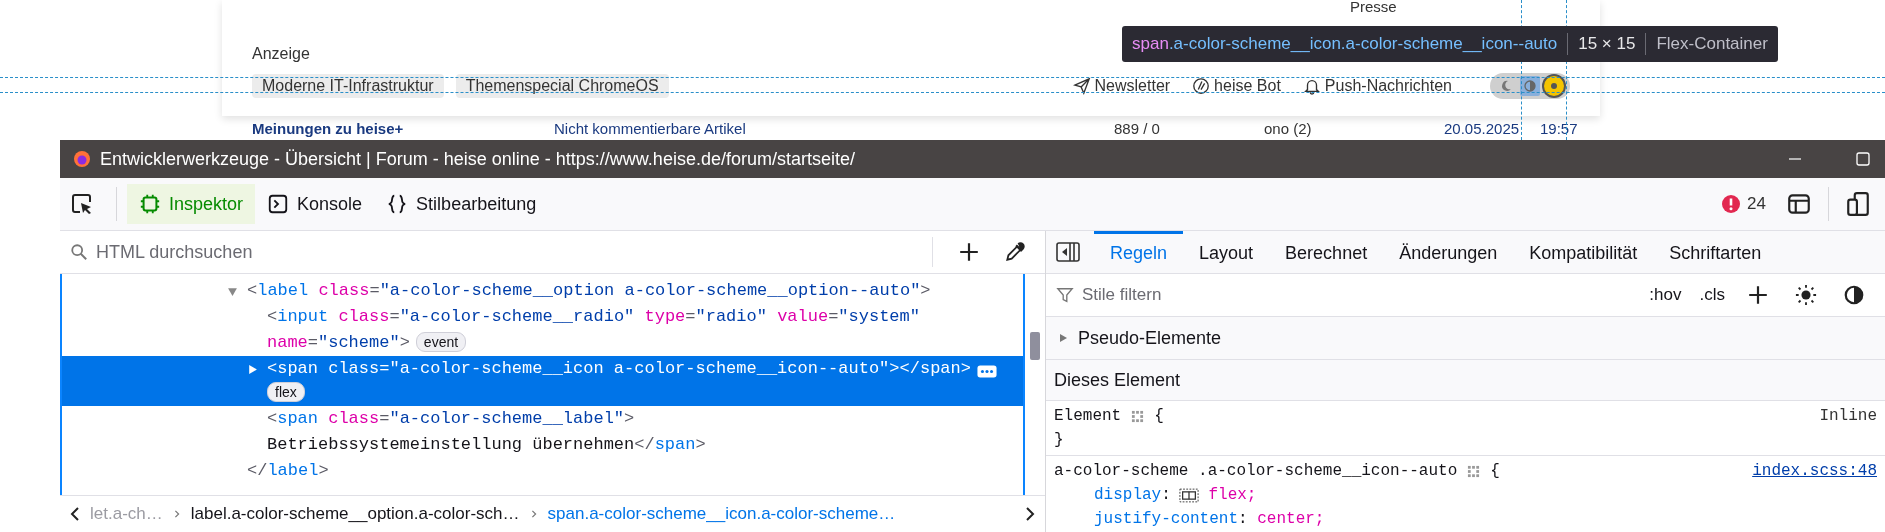 The image size is (1885, 532). Describe the element at coordinates (1583, 252) in the screenshot. I see `sidebar-tab: Kompatibilität` at that location.